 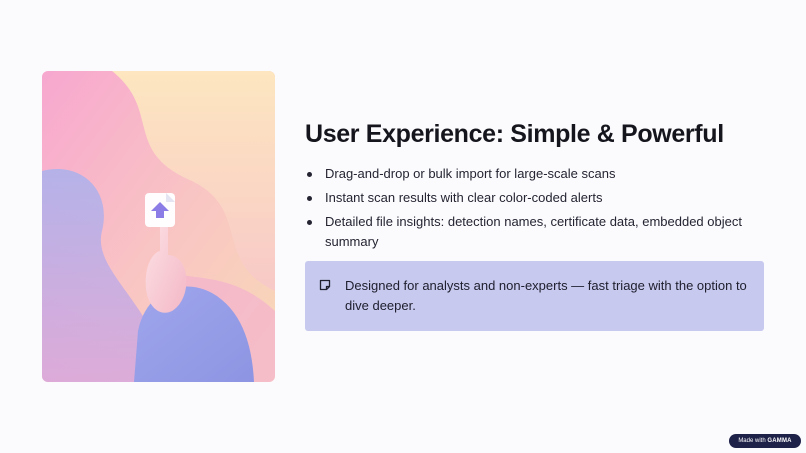 I want to click on badge-brand: GAMMA, so click(x=779, y=441).